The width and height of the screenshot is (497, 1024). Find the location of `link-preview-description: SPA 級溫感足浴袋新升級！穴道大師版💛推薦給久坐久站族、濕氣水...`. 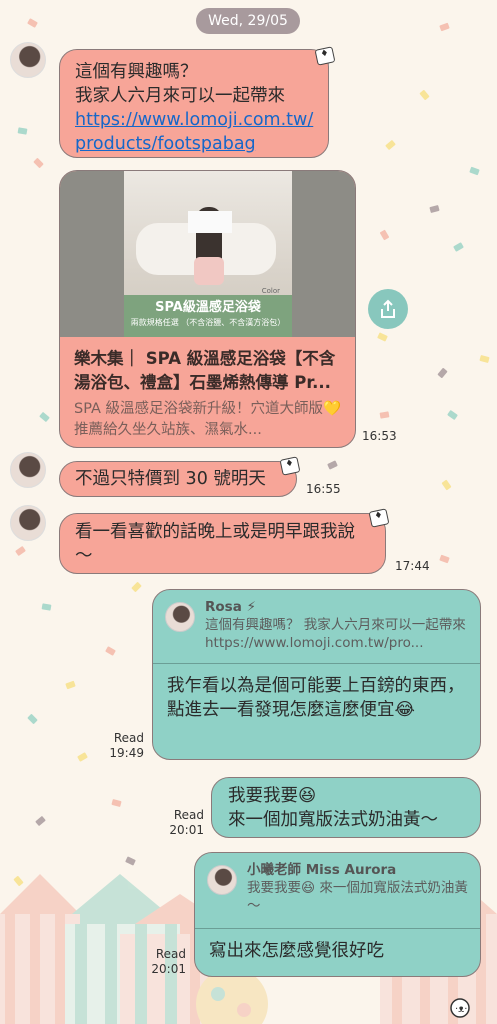

link-preview-description: SPA 級溫感足浴袋新升級！穴道大師版💛推薦給久坐久站族、濕氣水... is located at coordinates (208, 419).